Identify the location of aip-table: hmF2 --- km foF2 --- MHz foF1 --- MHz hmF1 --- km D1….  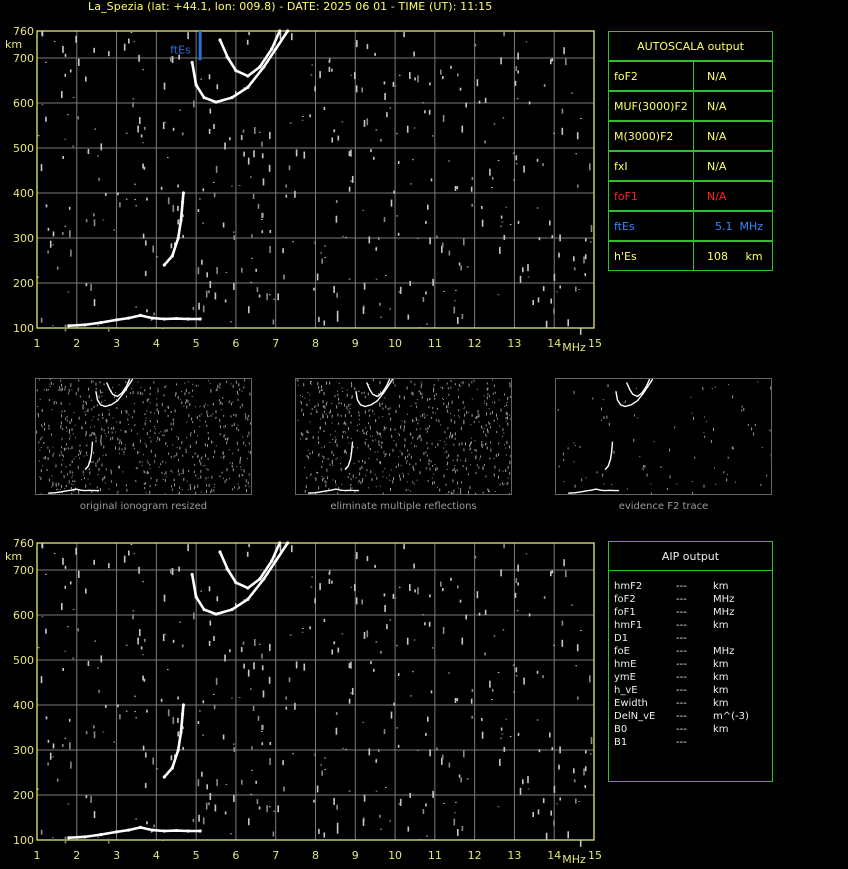
(690, 676).